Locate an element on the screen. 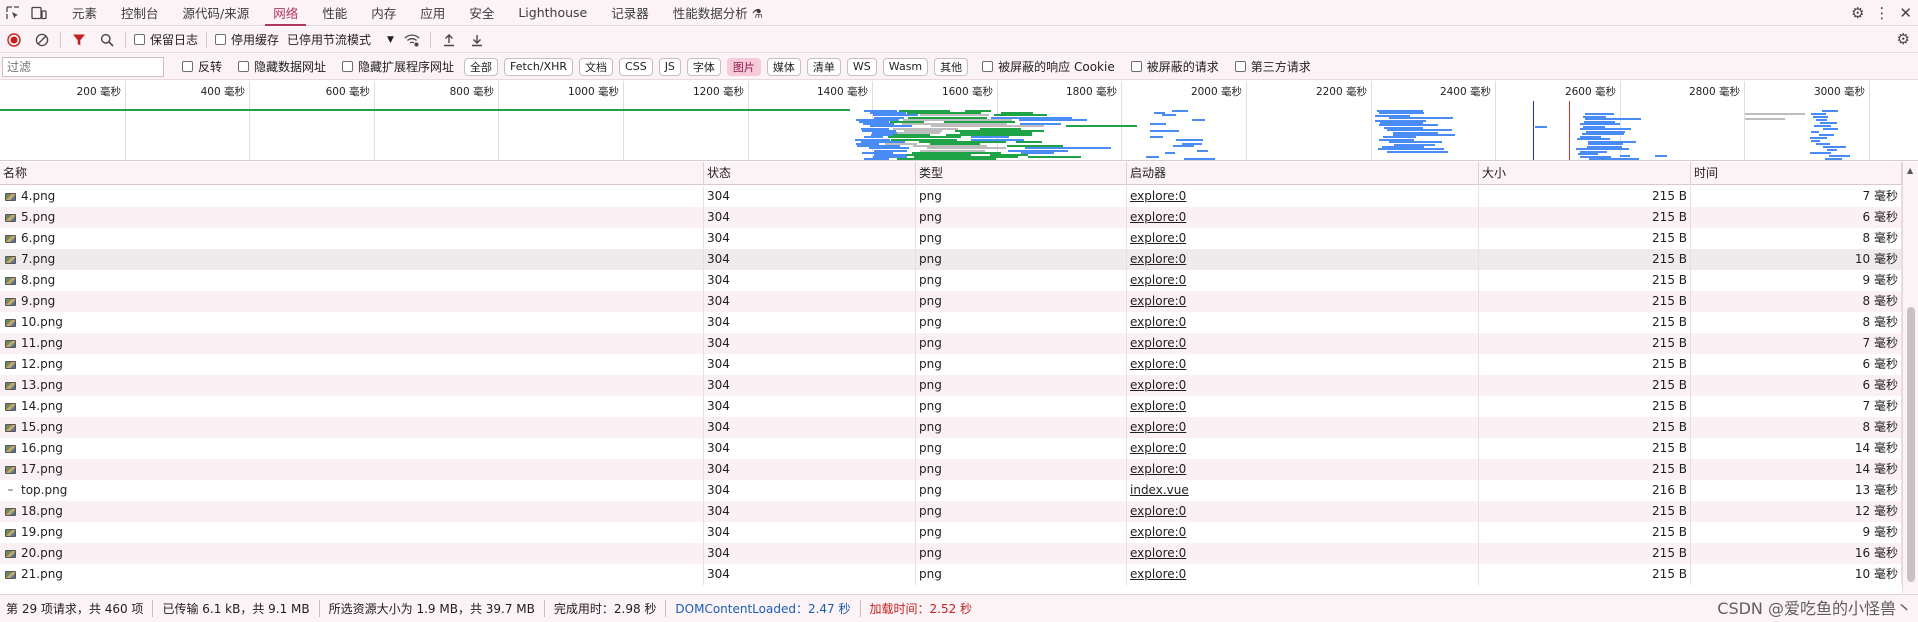 The image size is (1918, 622). type-filter-chip: 文档 is located at coordinates (596, 66).